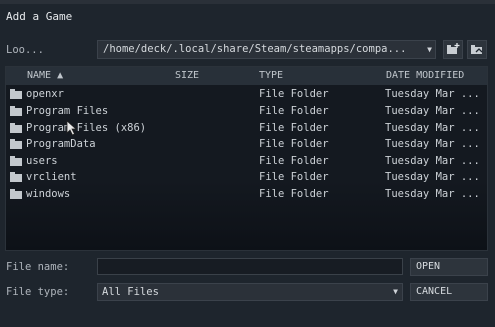 The width and height of the screenshot is (495, 327). What do you see at coordinates (130, 292) in the screenshot?
I see `file-type-value: All Files` at bounding box center [130, 292].